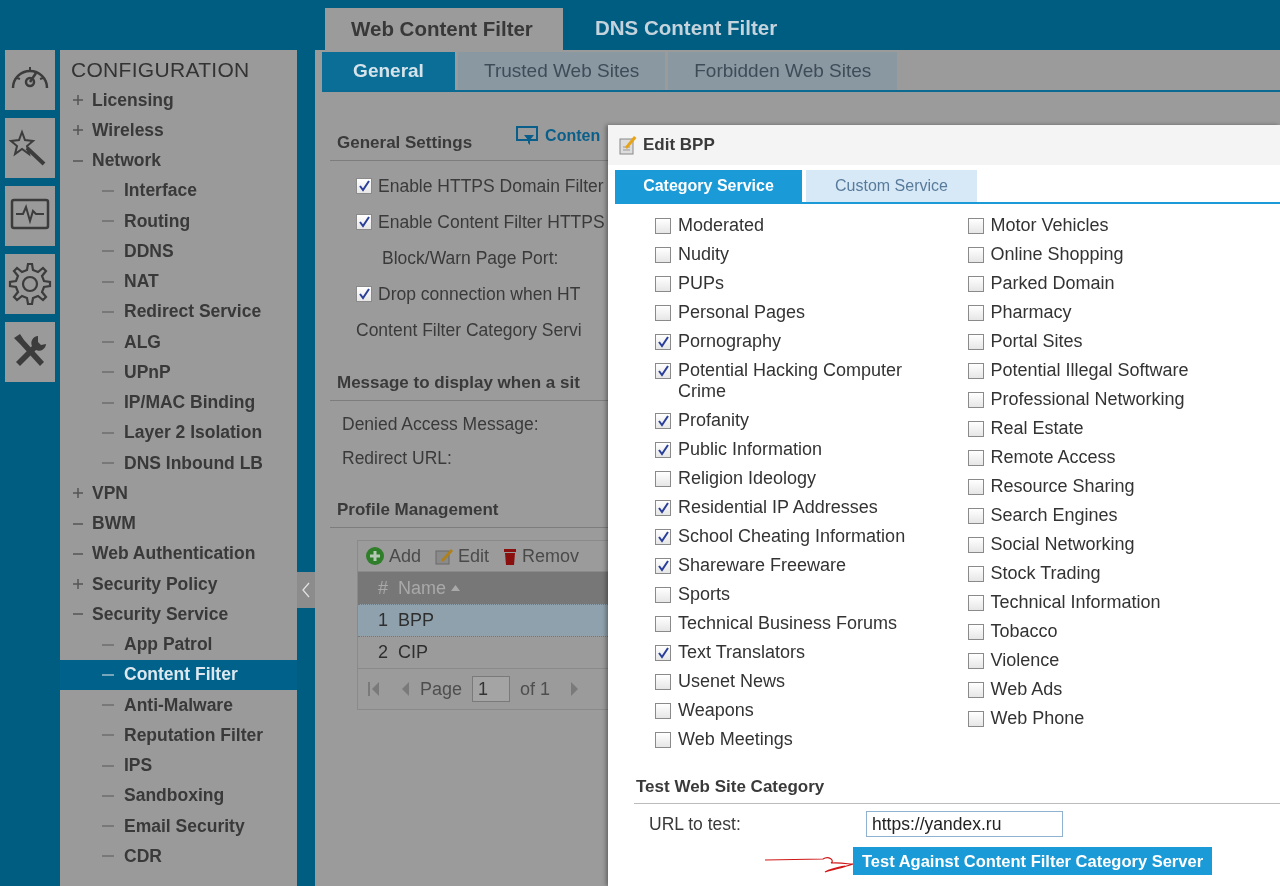  Describe the element at coordinates (181, 675) in the screenshot. I see `sidebar-item: Content Filter` at that location.